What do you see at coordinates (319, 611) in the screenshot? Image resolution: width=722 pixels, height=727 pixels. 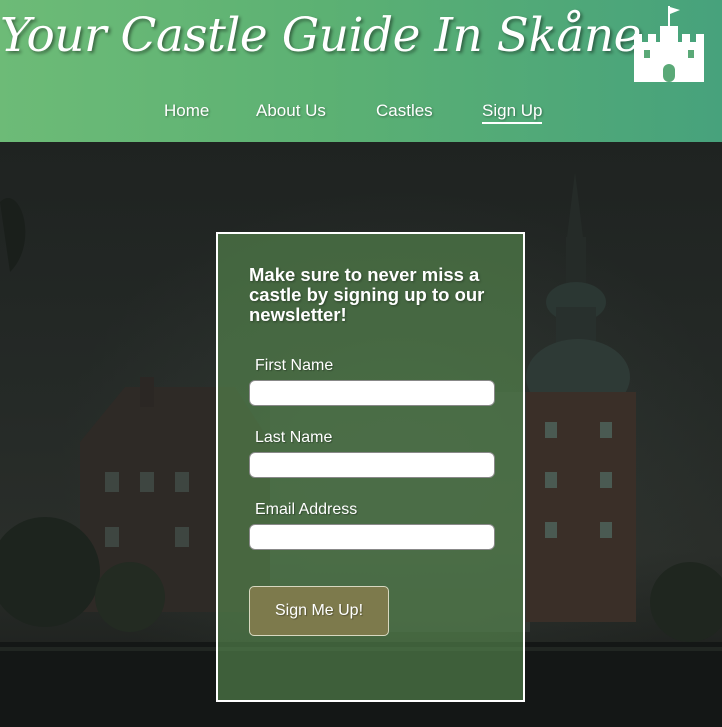 I see `sign-me-up-button: Sign Me Up!` at bounding box center [319, 611].